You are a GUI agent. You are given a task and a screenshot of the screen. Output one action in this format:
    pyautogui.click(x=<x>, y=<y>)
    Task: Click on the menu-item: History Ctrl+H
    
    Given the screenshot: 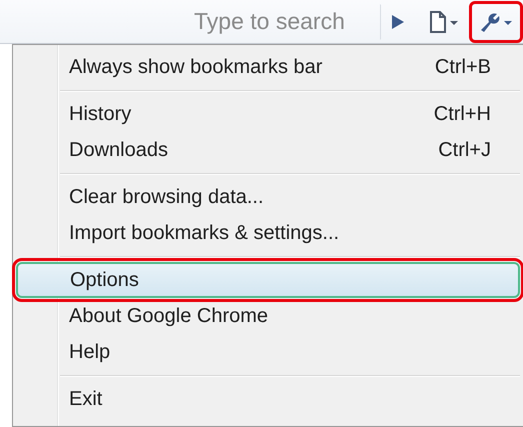 What is the action you would take?
    pyautogui.click(x=268, y=114)
    